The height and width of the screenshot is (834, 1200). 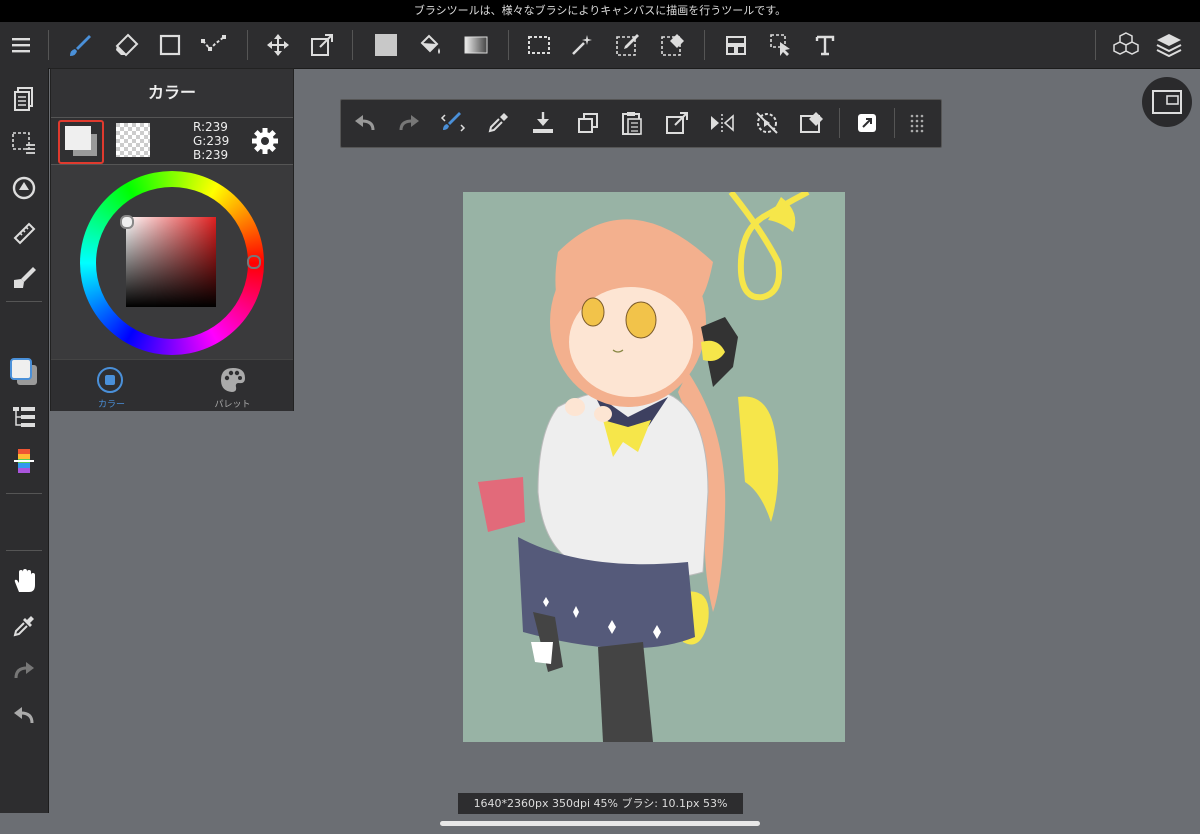 What do you see at coordinates (722, 123) in the screenshot?
I see `flip-icon` at bounding box center [722, 123].